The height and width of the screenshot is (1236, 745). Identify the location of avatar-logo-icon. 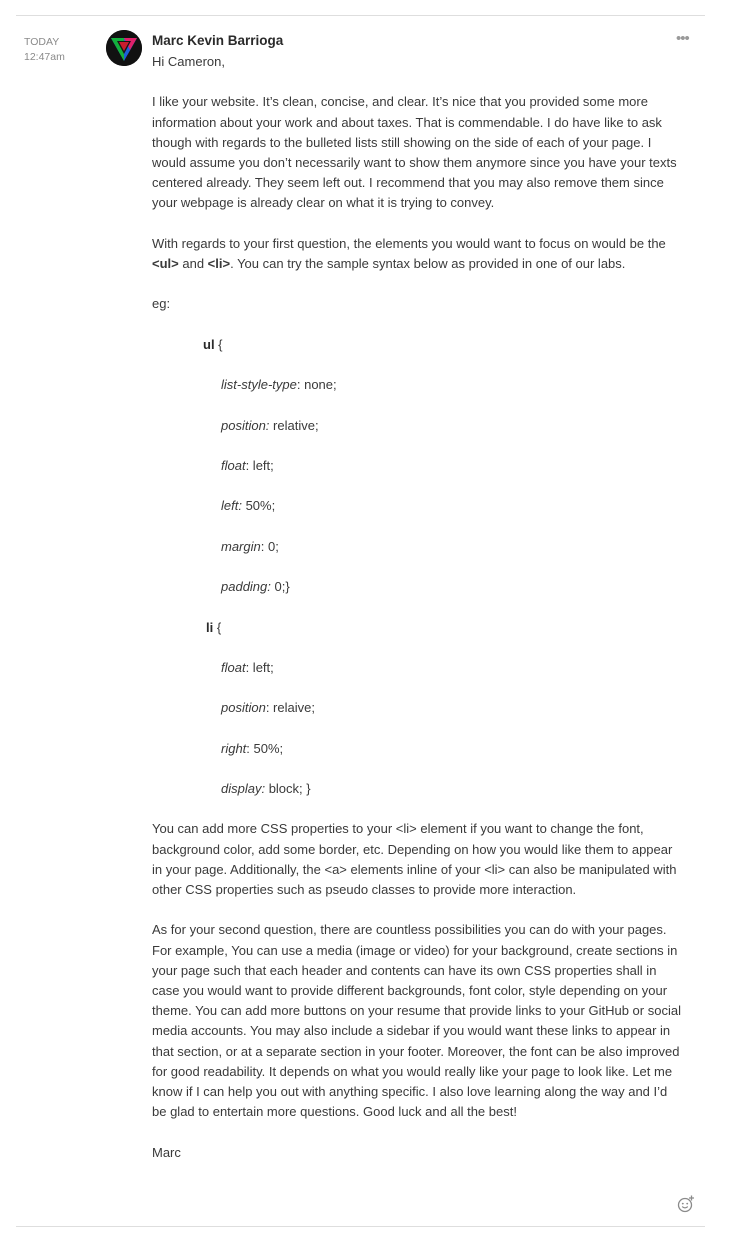
(124, 48).